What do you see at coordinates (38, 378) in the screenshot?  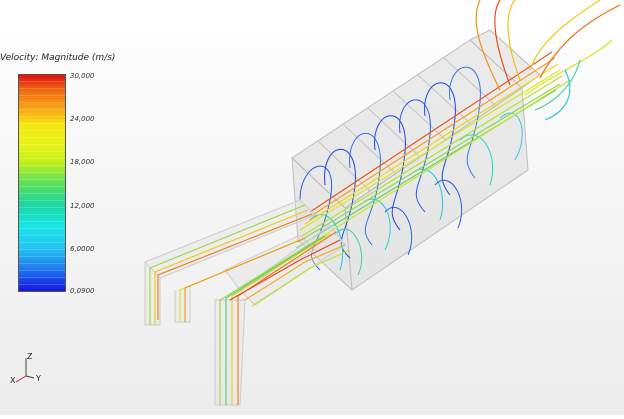 I see `axis-label-y: Y` at bounding box center [38, 378].